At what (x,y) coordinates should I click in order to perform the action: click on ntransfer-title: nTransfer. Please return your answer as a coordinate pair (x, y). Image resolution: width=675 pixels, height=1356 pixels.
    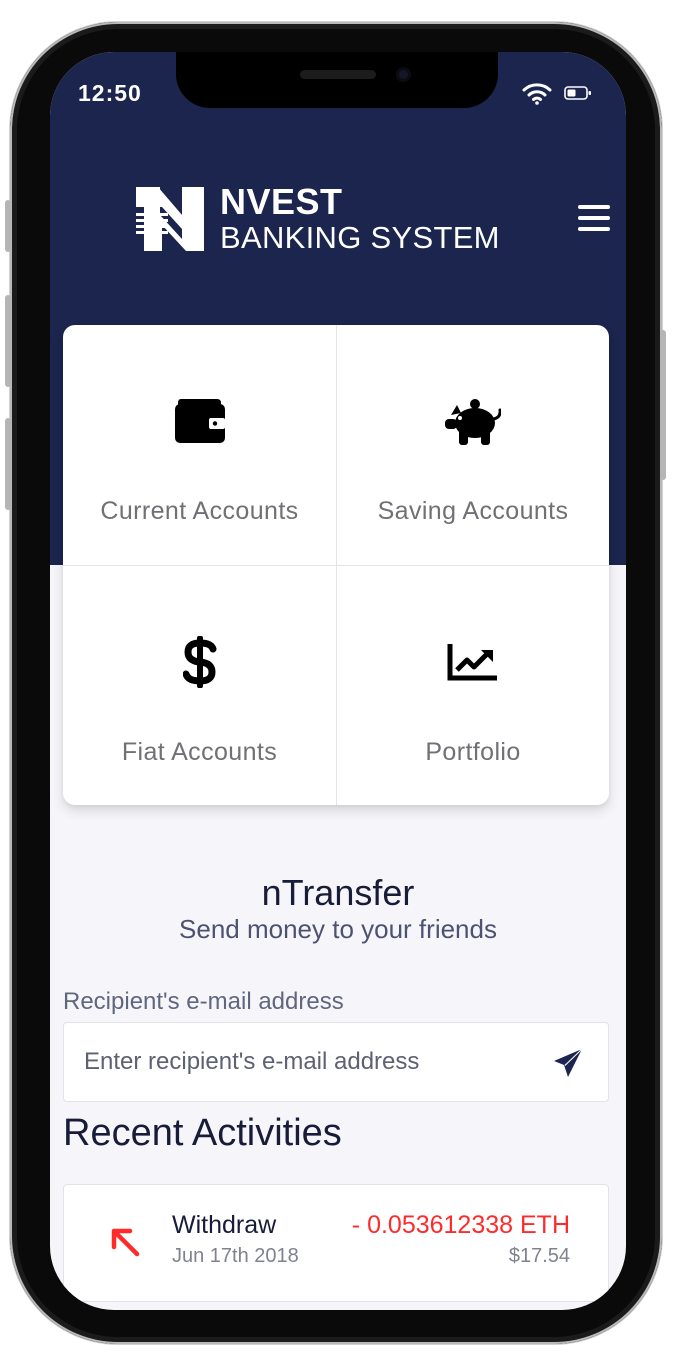
    Looking at the image, I should click on (338, 892).